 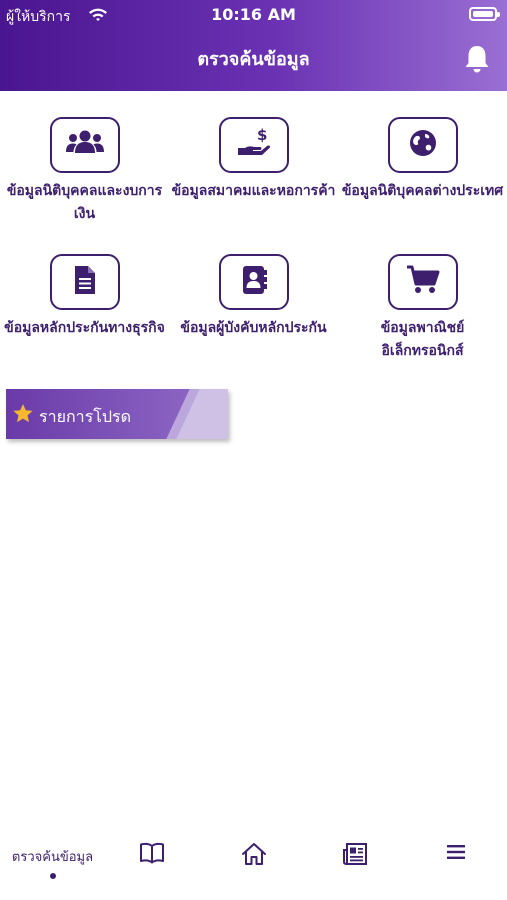 I want to click on hand-money-icon: $, so click(x=254, y=145).